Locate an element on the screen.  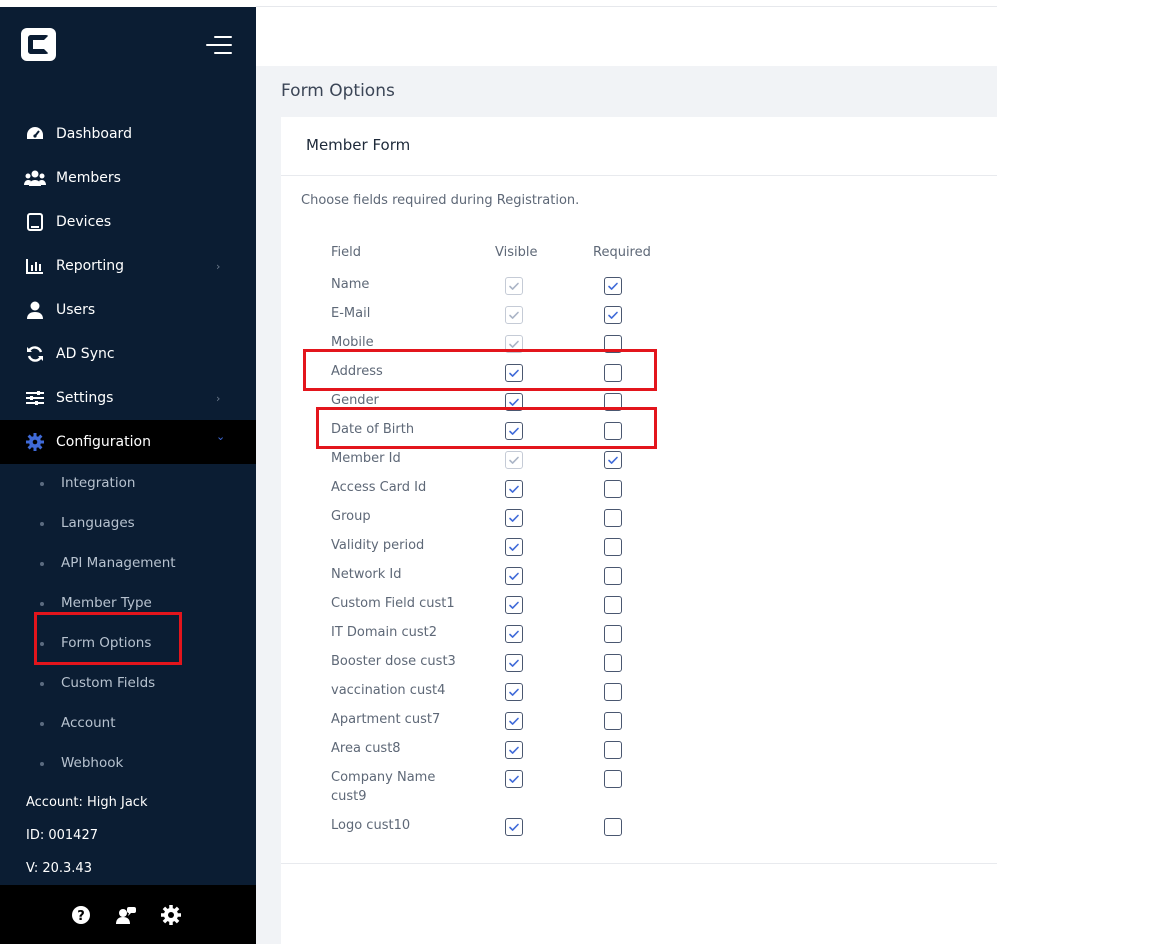
account-id: ID: 001427 is located at coordinates (62, 835).